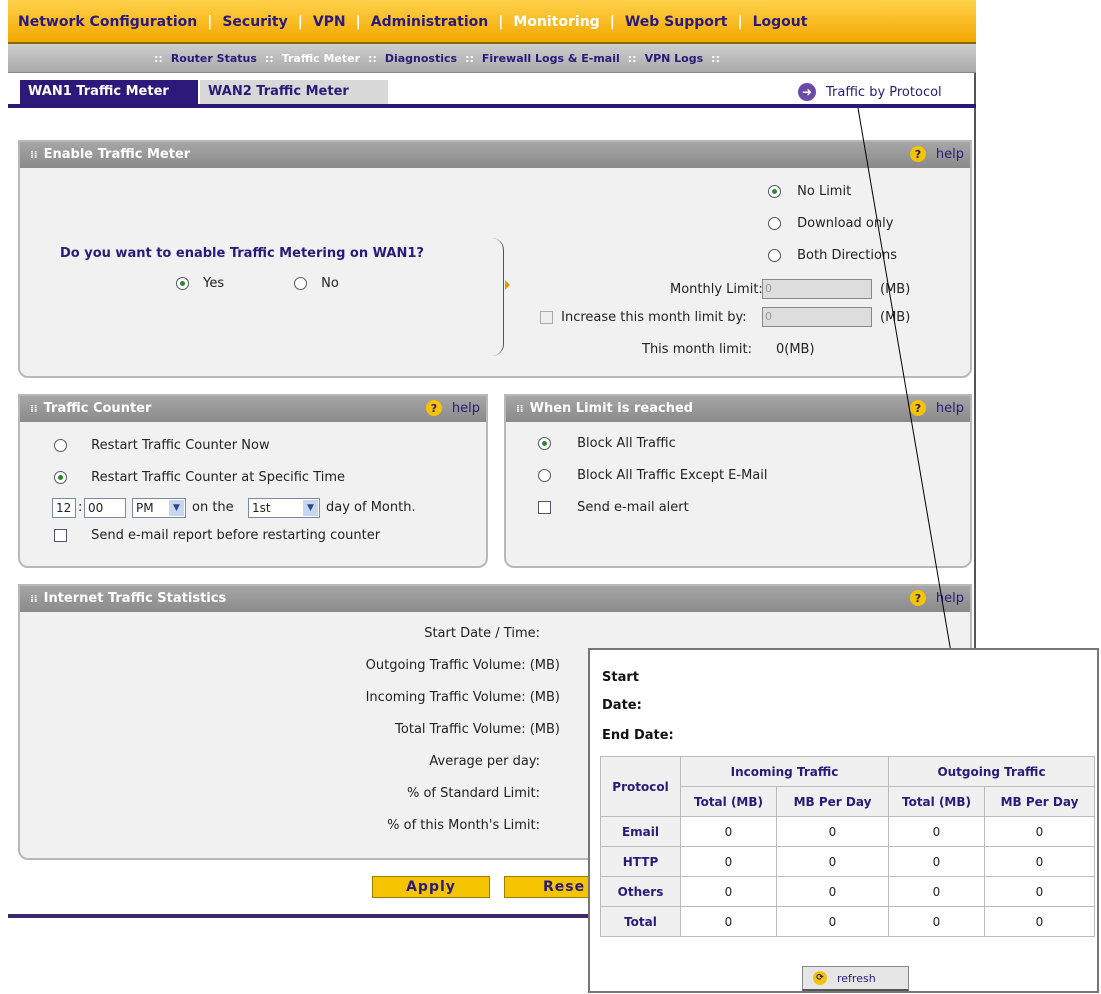 The height and width of the screenshot is (994, 1101). What do you see at coordinates (728, 801) in the screenshot?
I see `incoming-total-header: Total (MB)` at bounding box center [728, 801].